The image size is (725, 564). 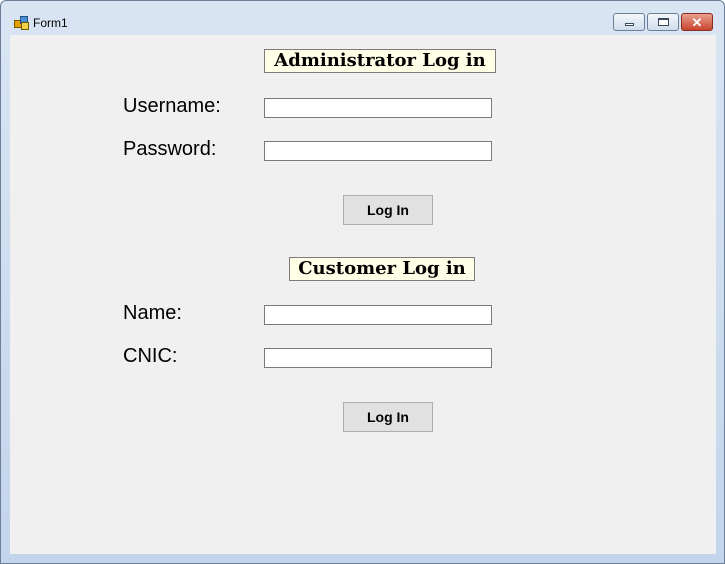 What do you see at coordinates (172, 106) in the screenshot?
I see `username-label: Username:` at bounding box center [172, 106].